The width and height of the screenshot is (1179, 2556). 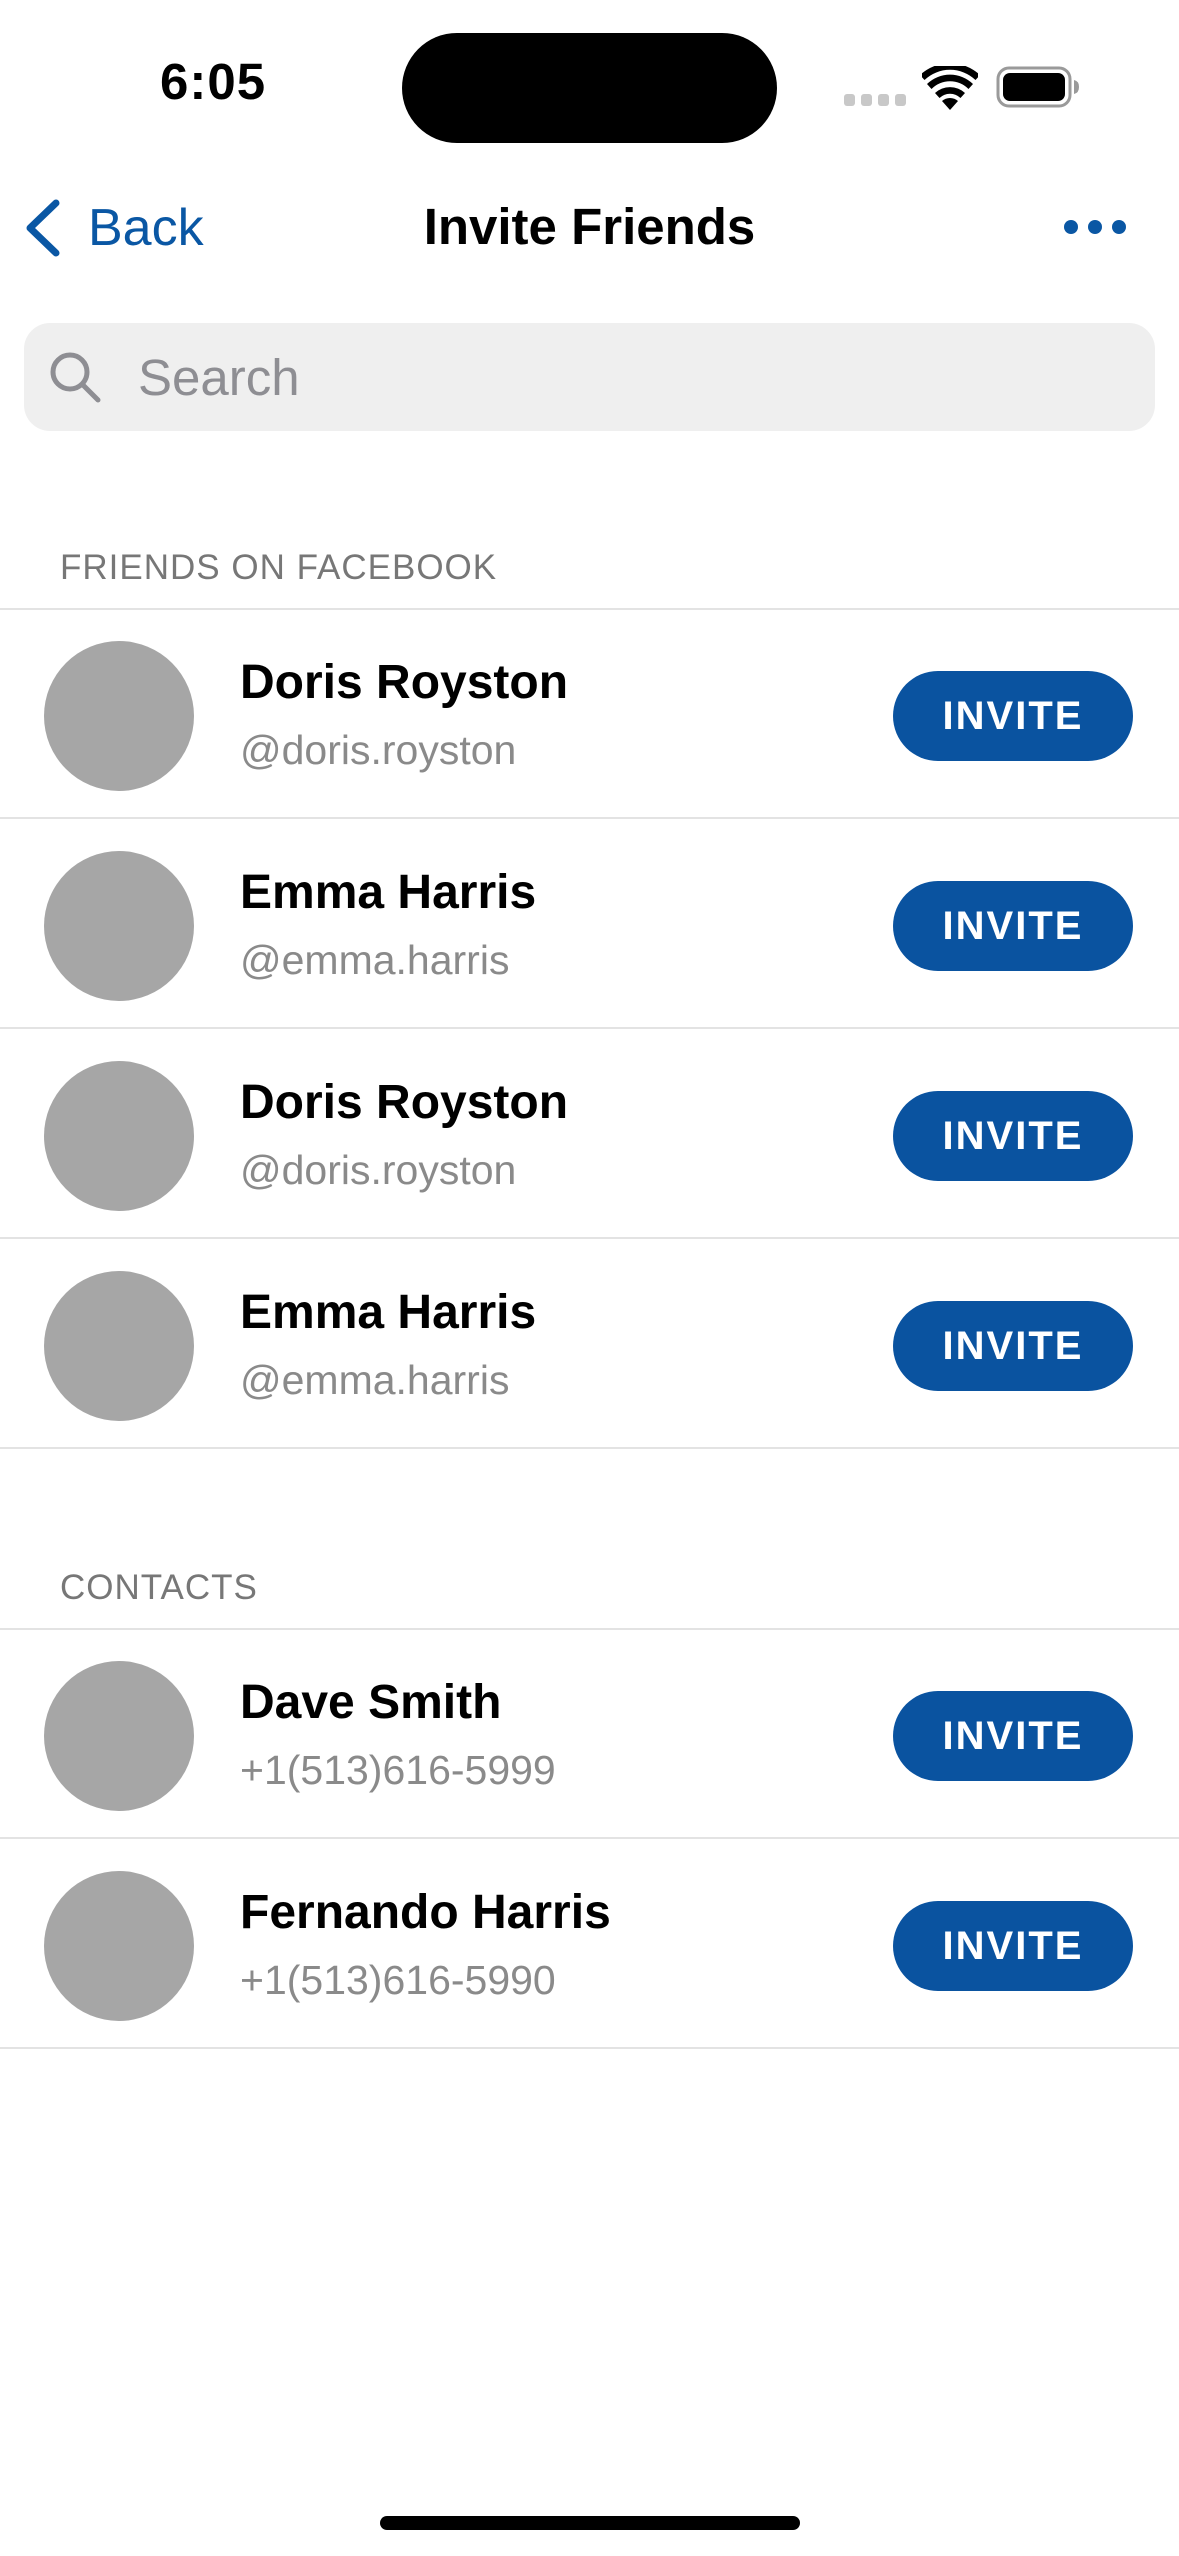 I want to click on ellipsis-icon, so click(x=1095, y=227).